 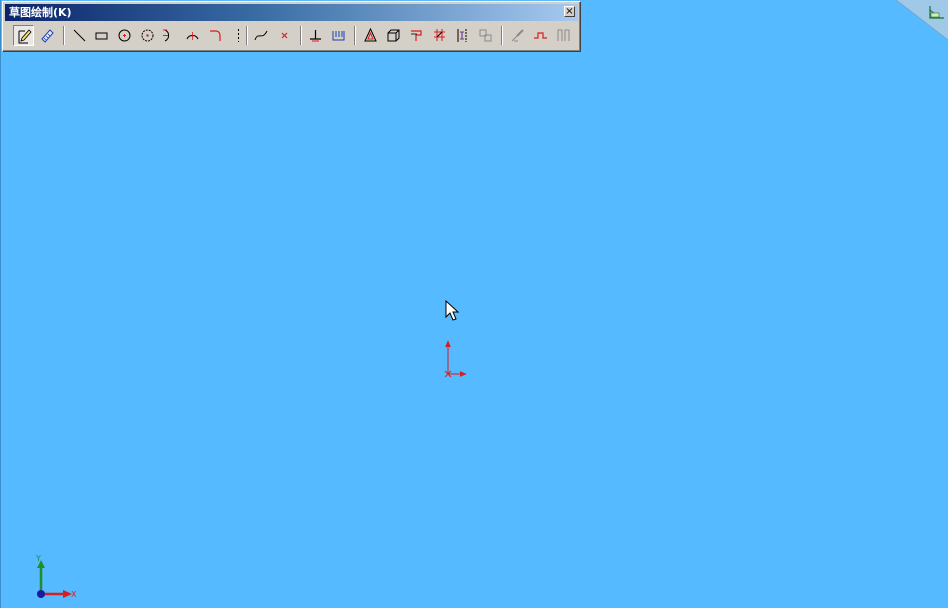 I want to click on point-icon, so click(x=284, y=35).